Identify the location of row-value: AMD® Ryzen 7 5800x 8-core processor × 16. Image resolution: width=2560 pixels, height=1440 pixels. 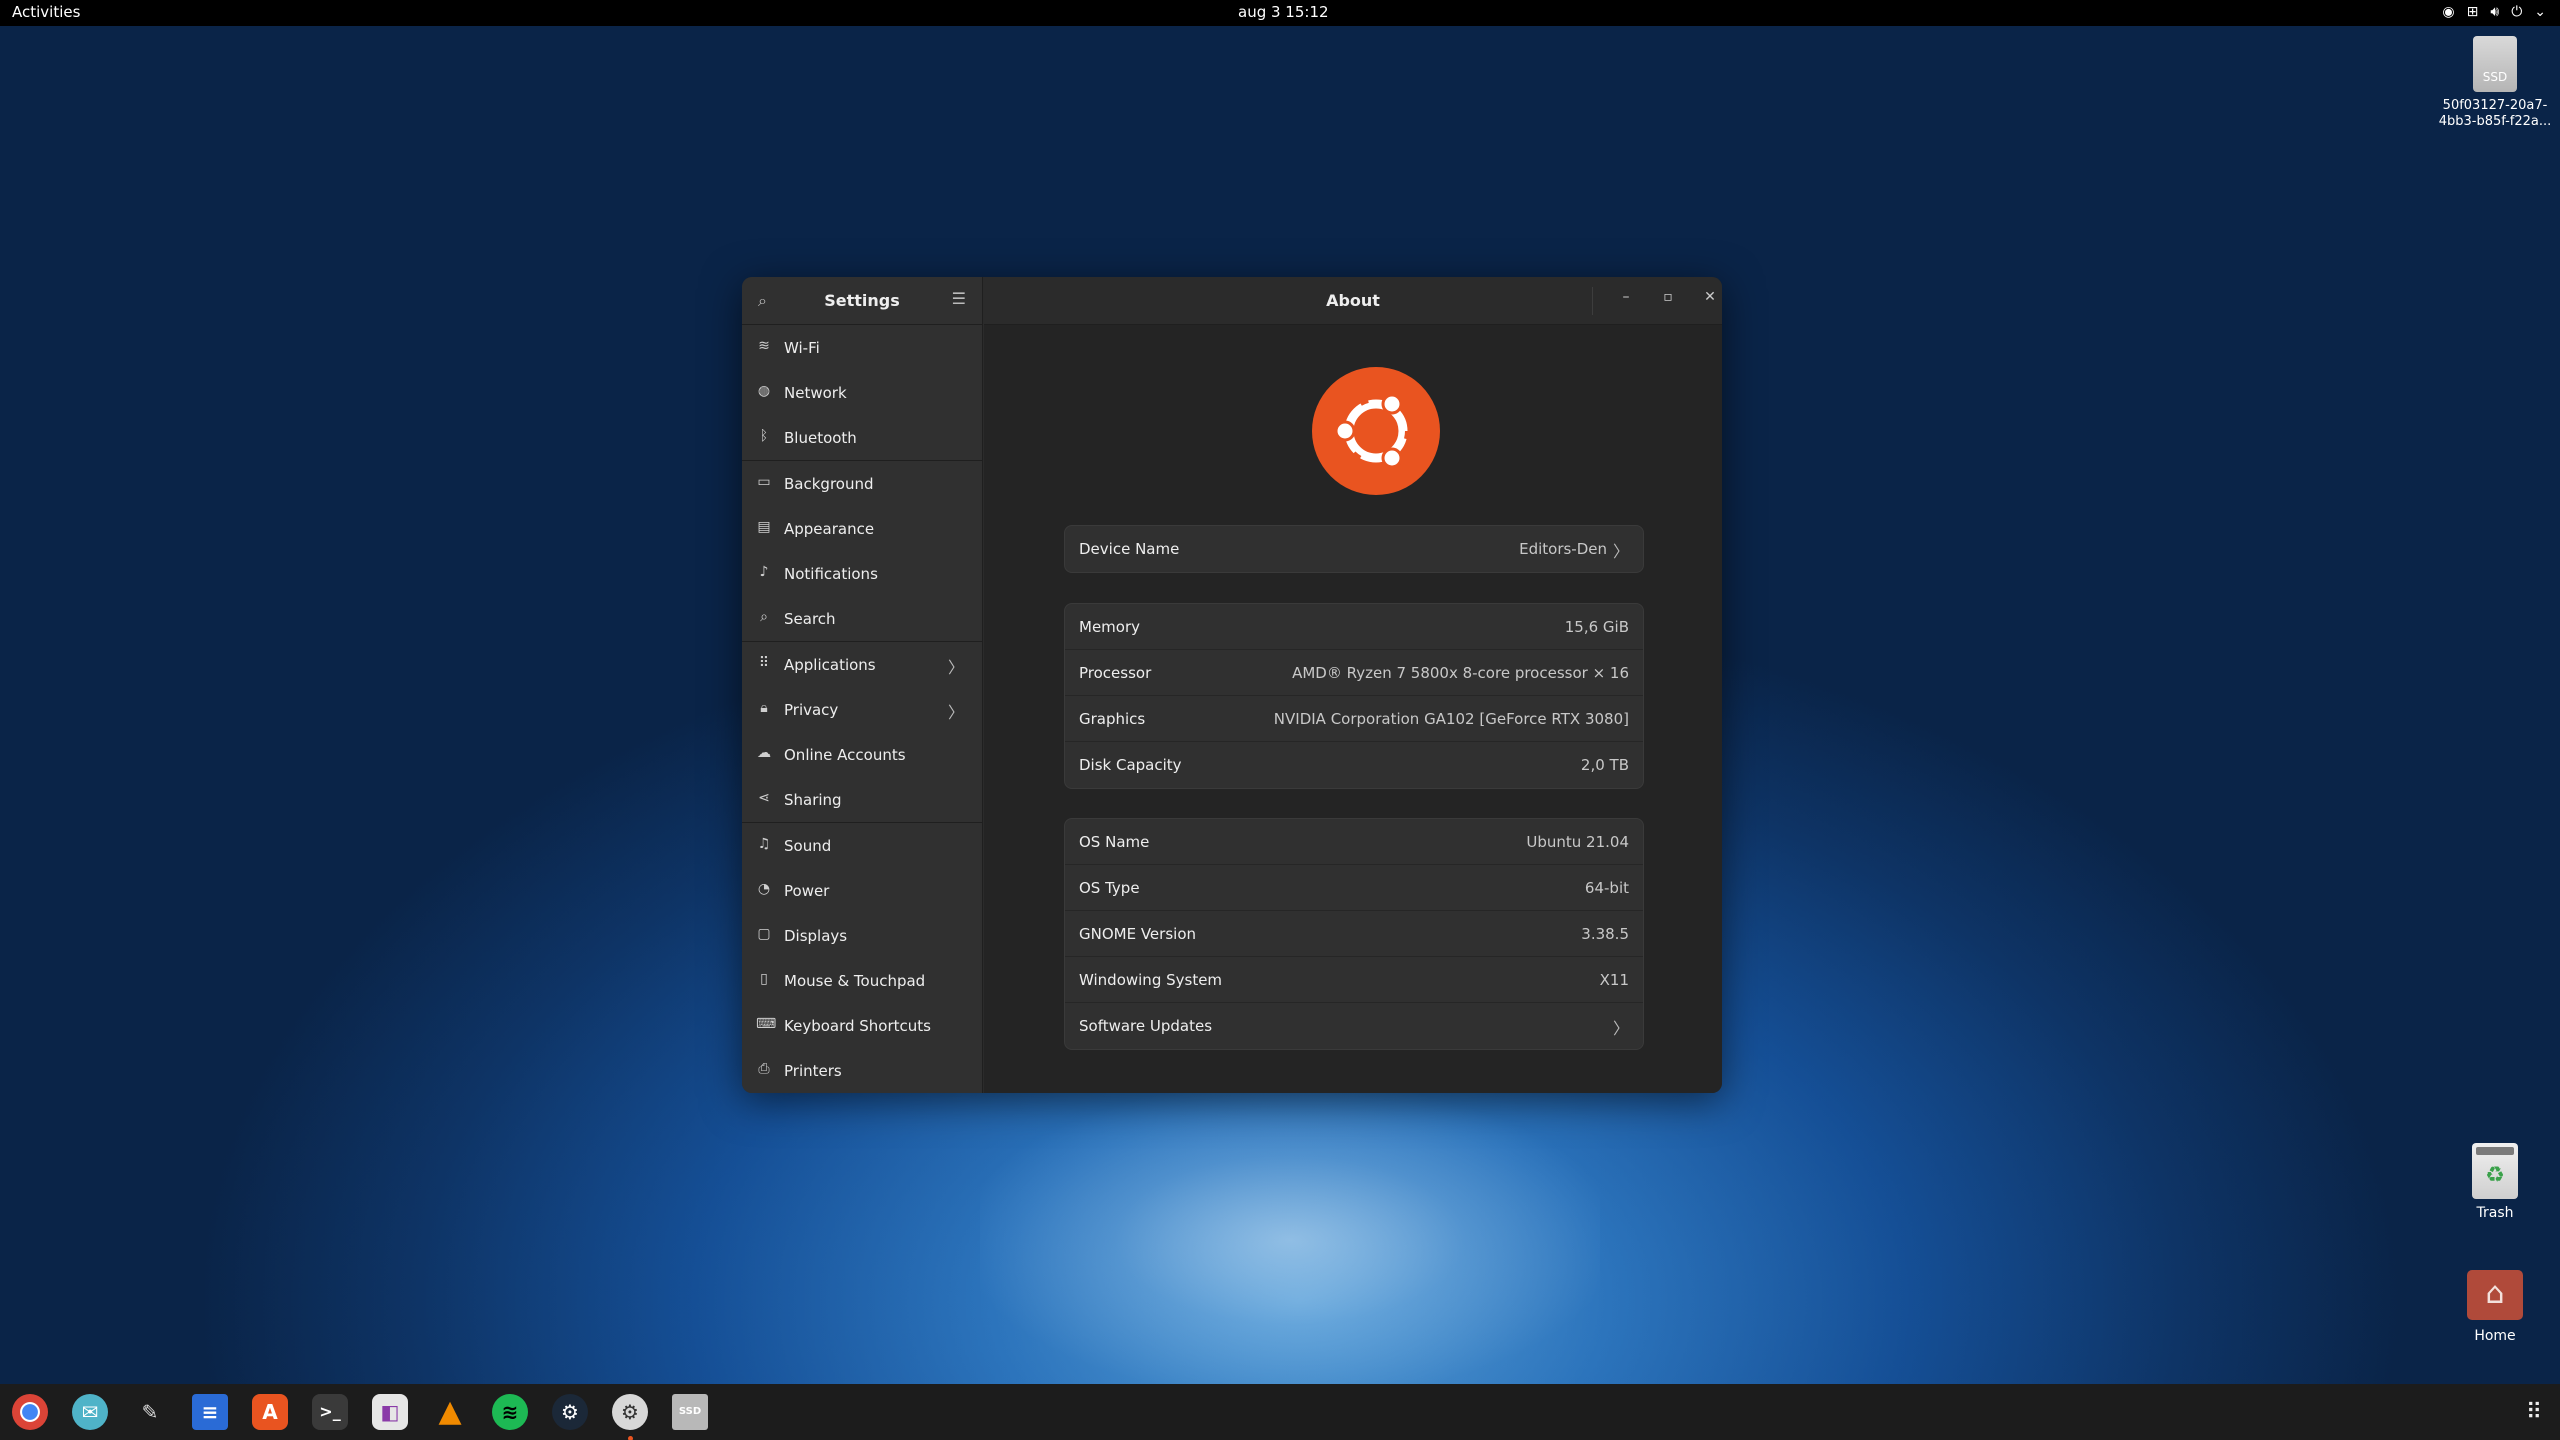
(1460, 673).